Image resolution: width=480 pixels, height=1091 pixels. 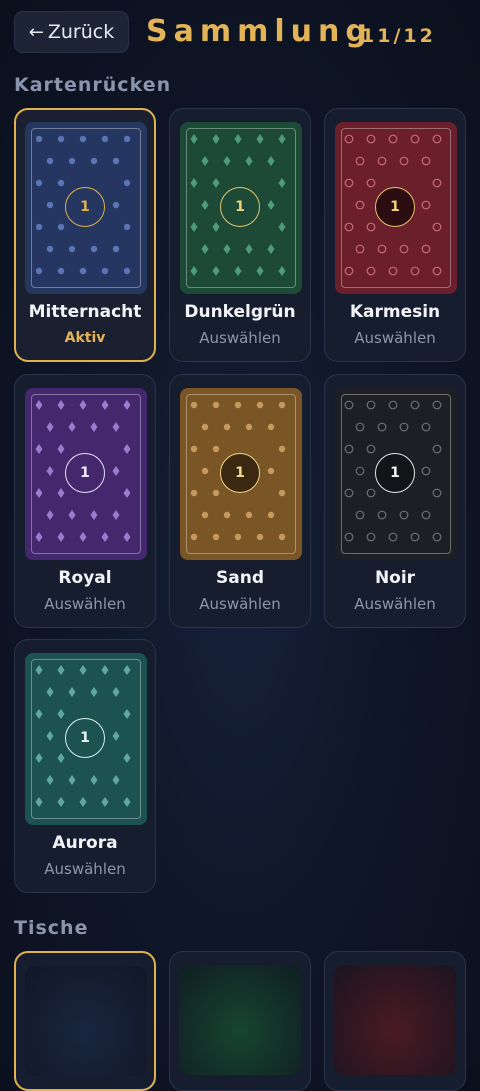 What do you see at coordinates (51, 928) in the screenshot?
I see `section-tables-label: Tische` at bounding box center [51, 928].